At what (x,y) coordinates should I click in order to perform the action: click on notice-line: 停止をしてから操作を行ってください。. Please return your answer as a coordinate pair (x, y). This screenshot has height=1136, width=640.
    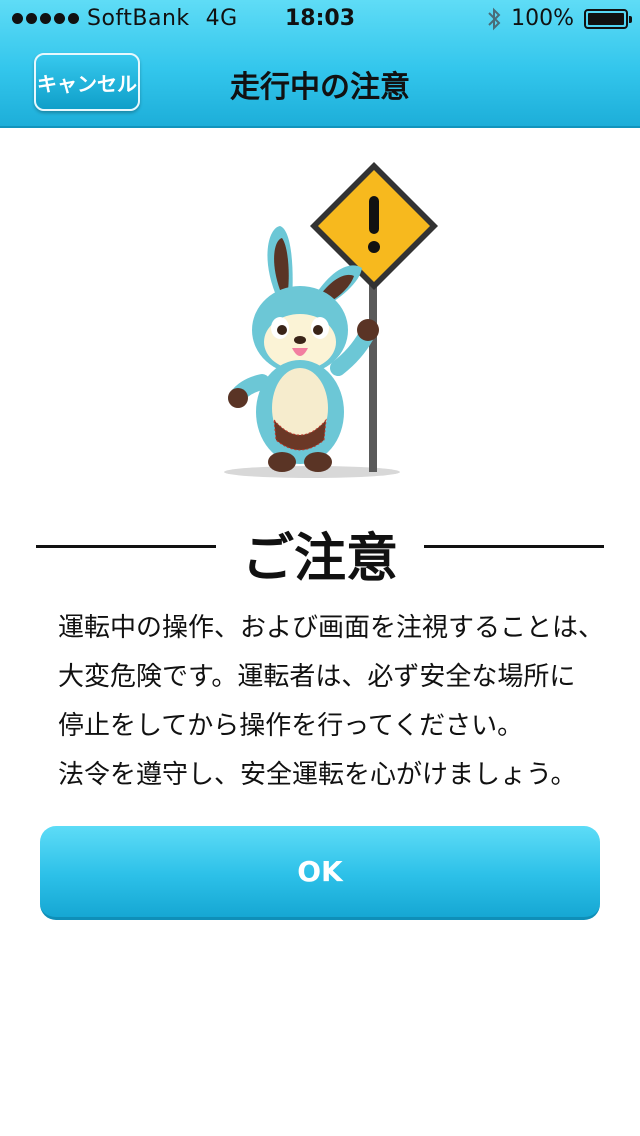
    Looking at the image, I should click on (291, 726).